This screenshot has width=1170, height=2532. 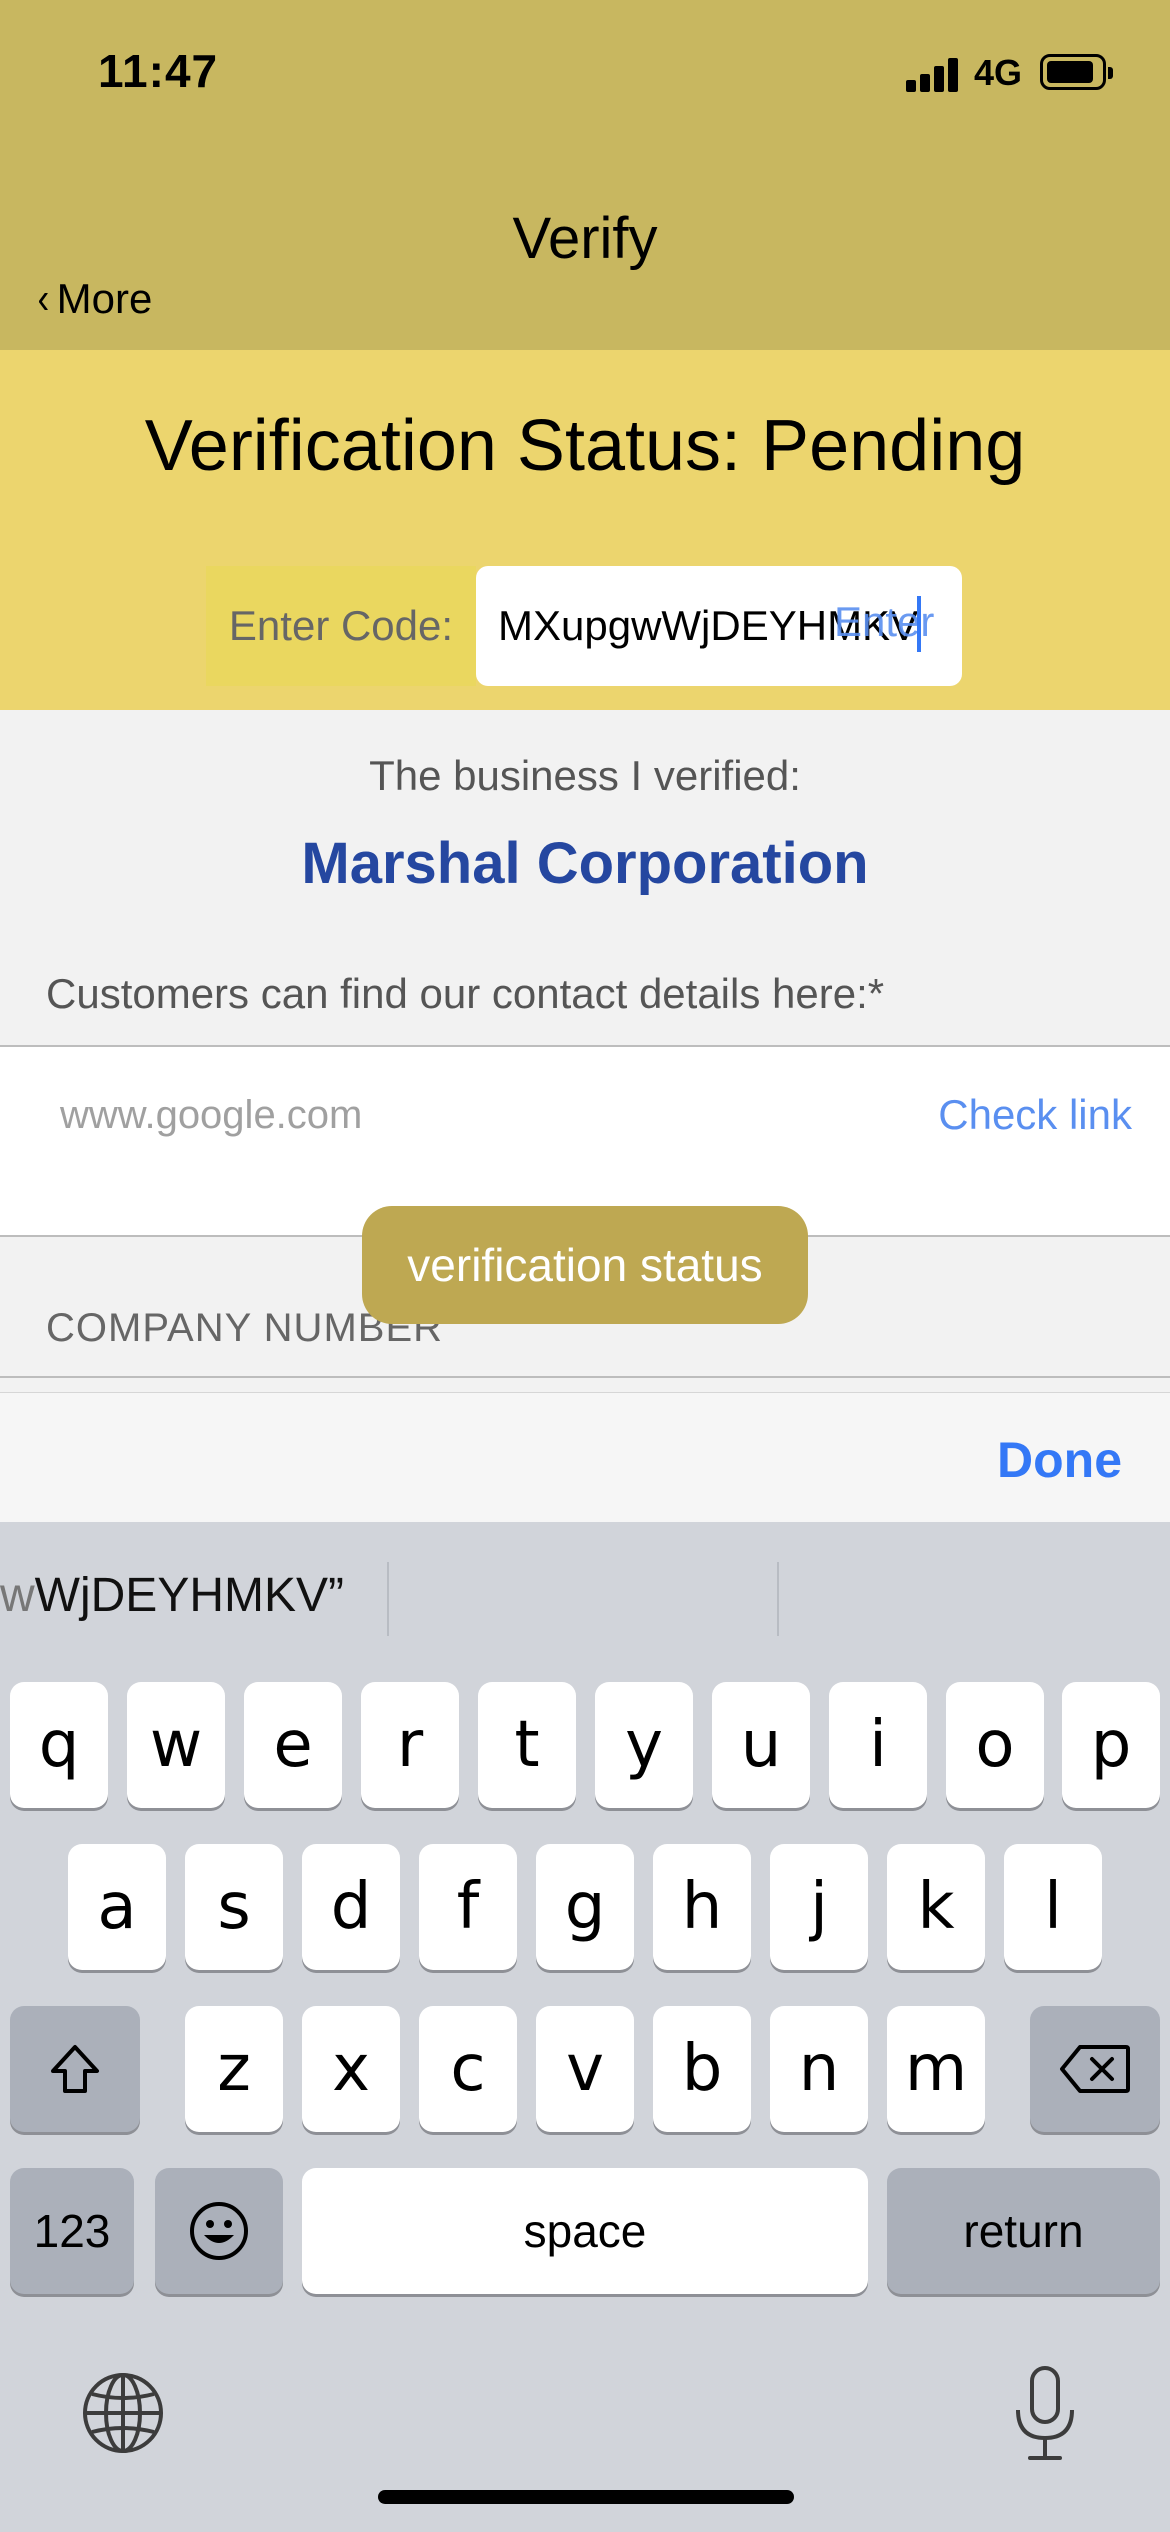 I want to click on key-q: q, so click(x=59, y=1745).